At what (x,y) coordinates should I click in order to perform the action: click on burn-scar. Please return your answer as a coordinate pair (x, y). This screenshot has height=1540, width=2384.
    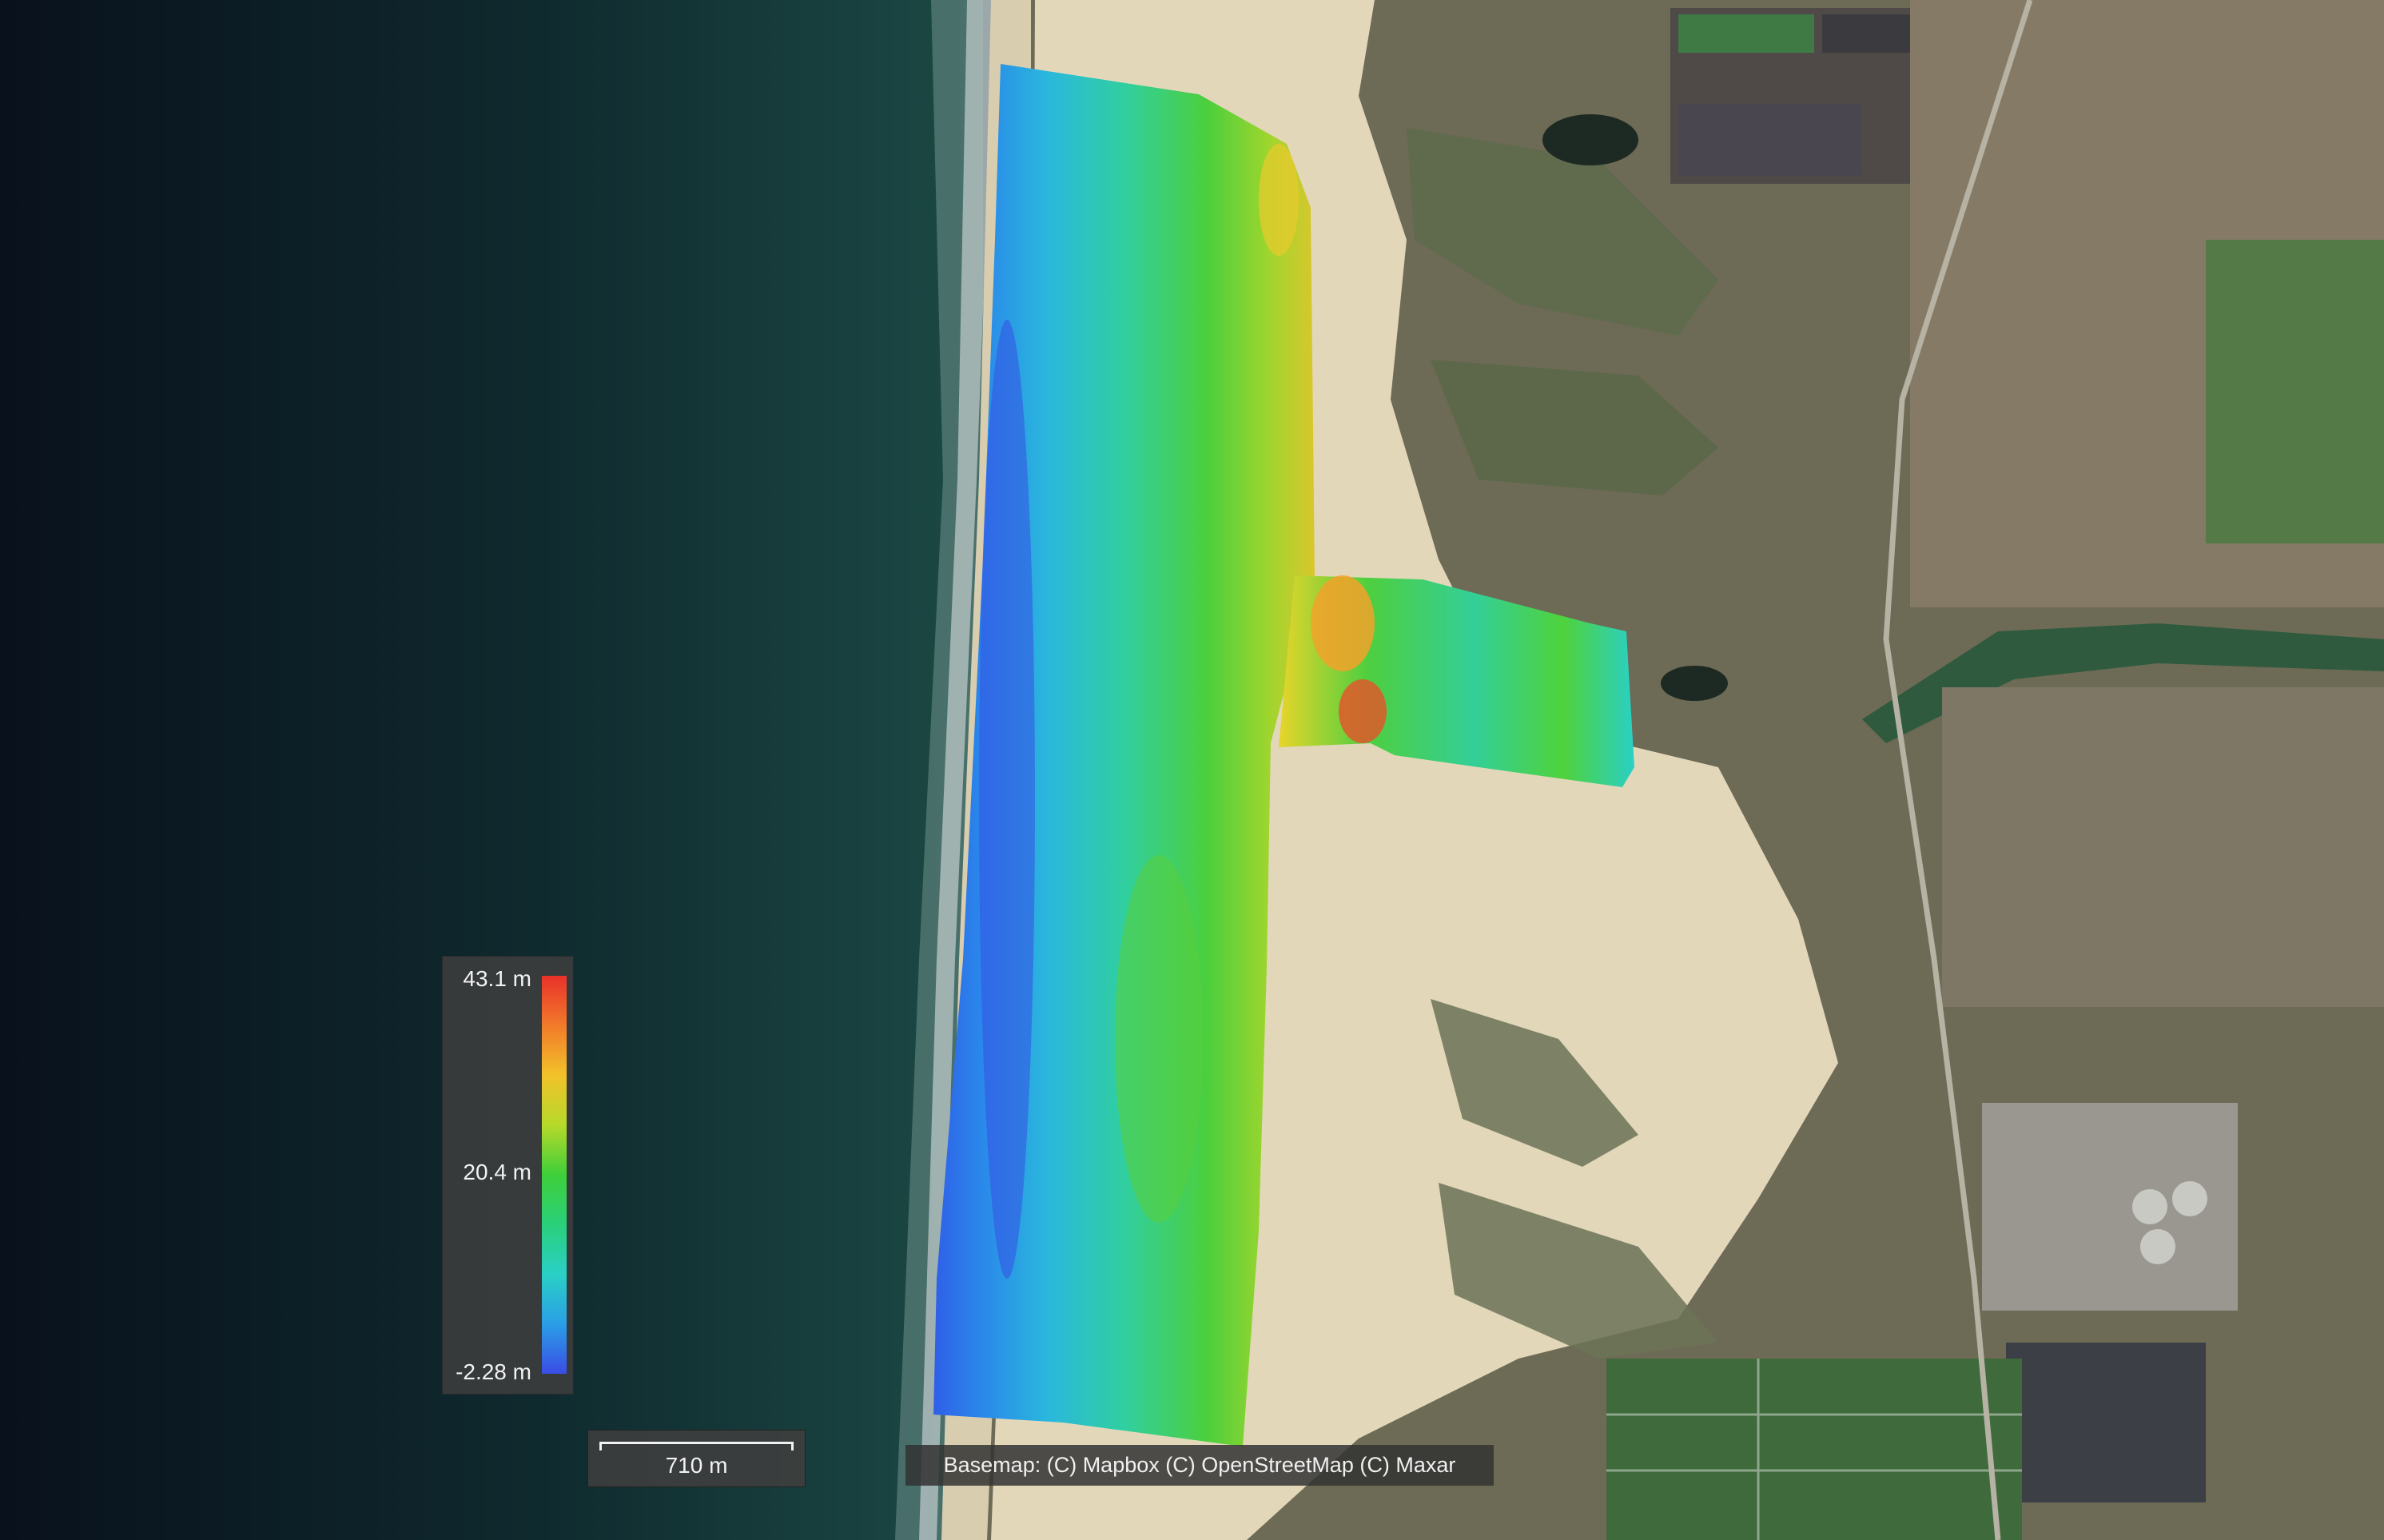
    Looking at the image, I should click on (2106, 1422).